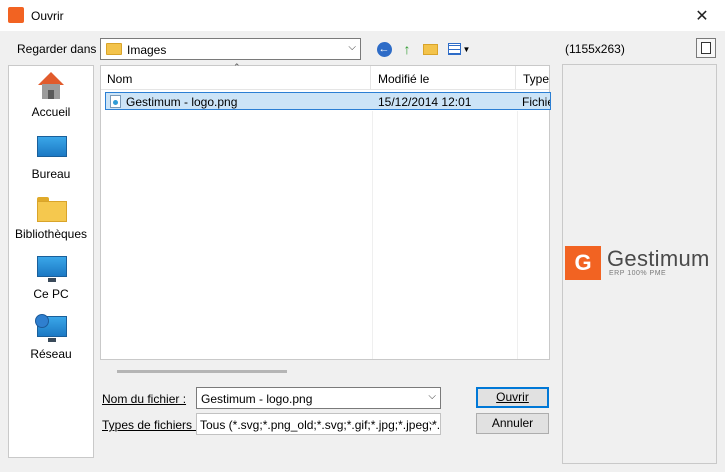 The width and height of the screenshot is (725, 472). What do you see at coordinates (144, 399) in the screenshot?
I see `filename-label: Nom du fichier :` at bounding box center [144, 399].